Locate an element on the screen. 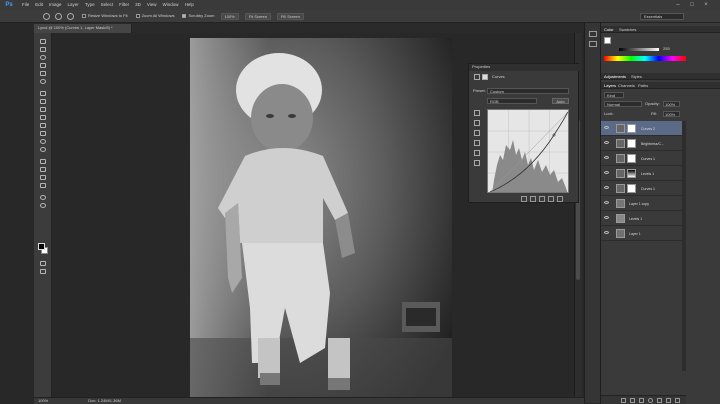  zoom-tool-icon-toolbar is located at coordinates (43, 206).